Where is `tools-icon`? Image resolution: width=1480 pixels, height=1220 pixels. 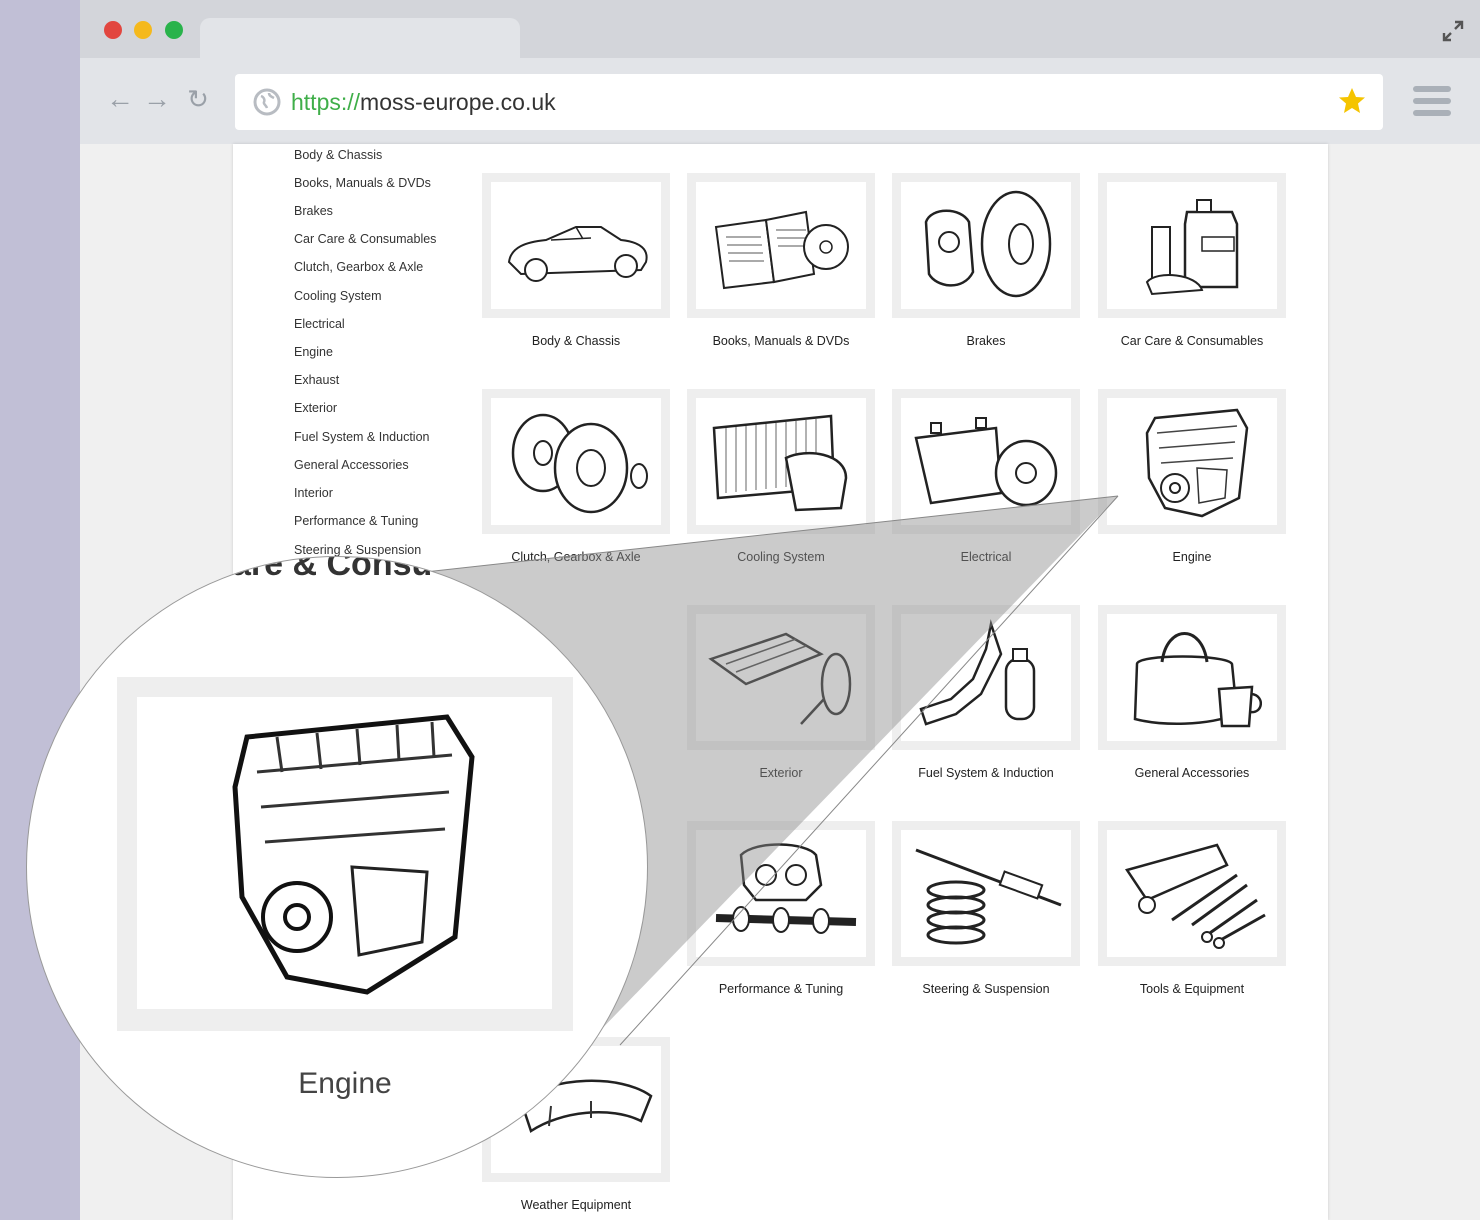
tools-icon is located at coordinates (1195, 896).